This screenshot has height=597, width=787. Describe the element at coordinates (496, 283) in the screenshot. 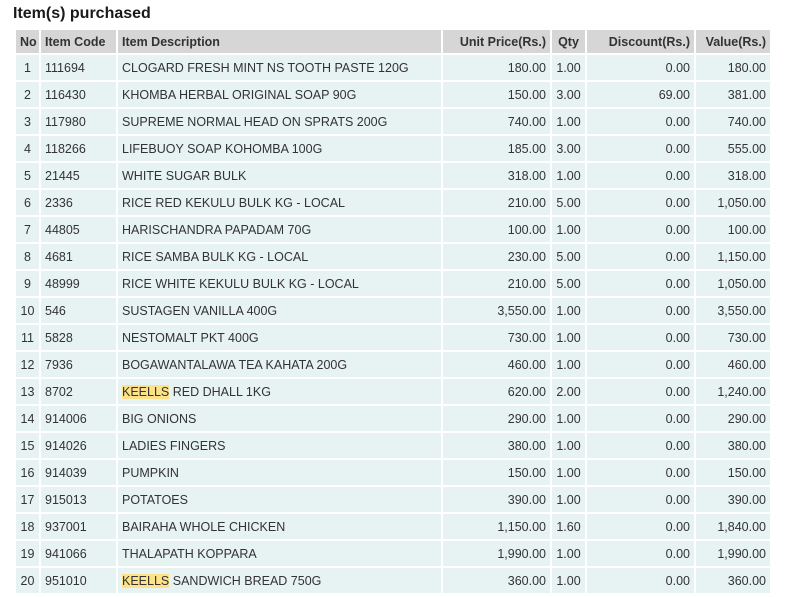

I see `row-unit-price: 210.00` at that location.